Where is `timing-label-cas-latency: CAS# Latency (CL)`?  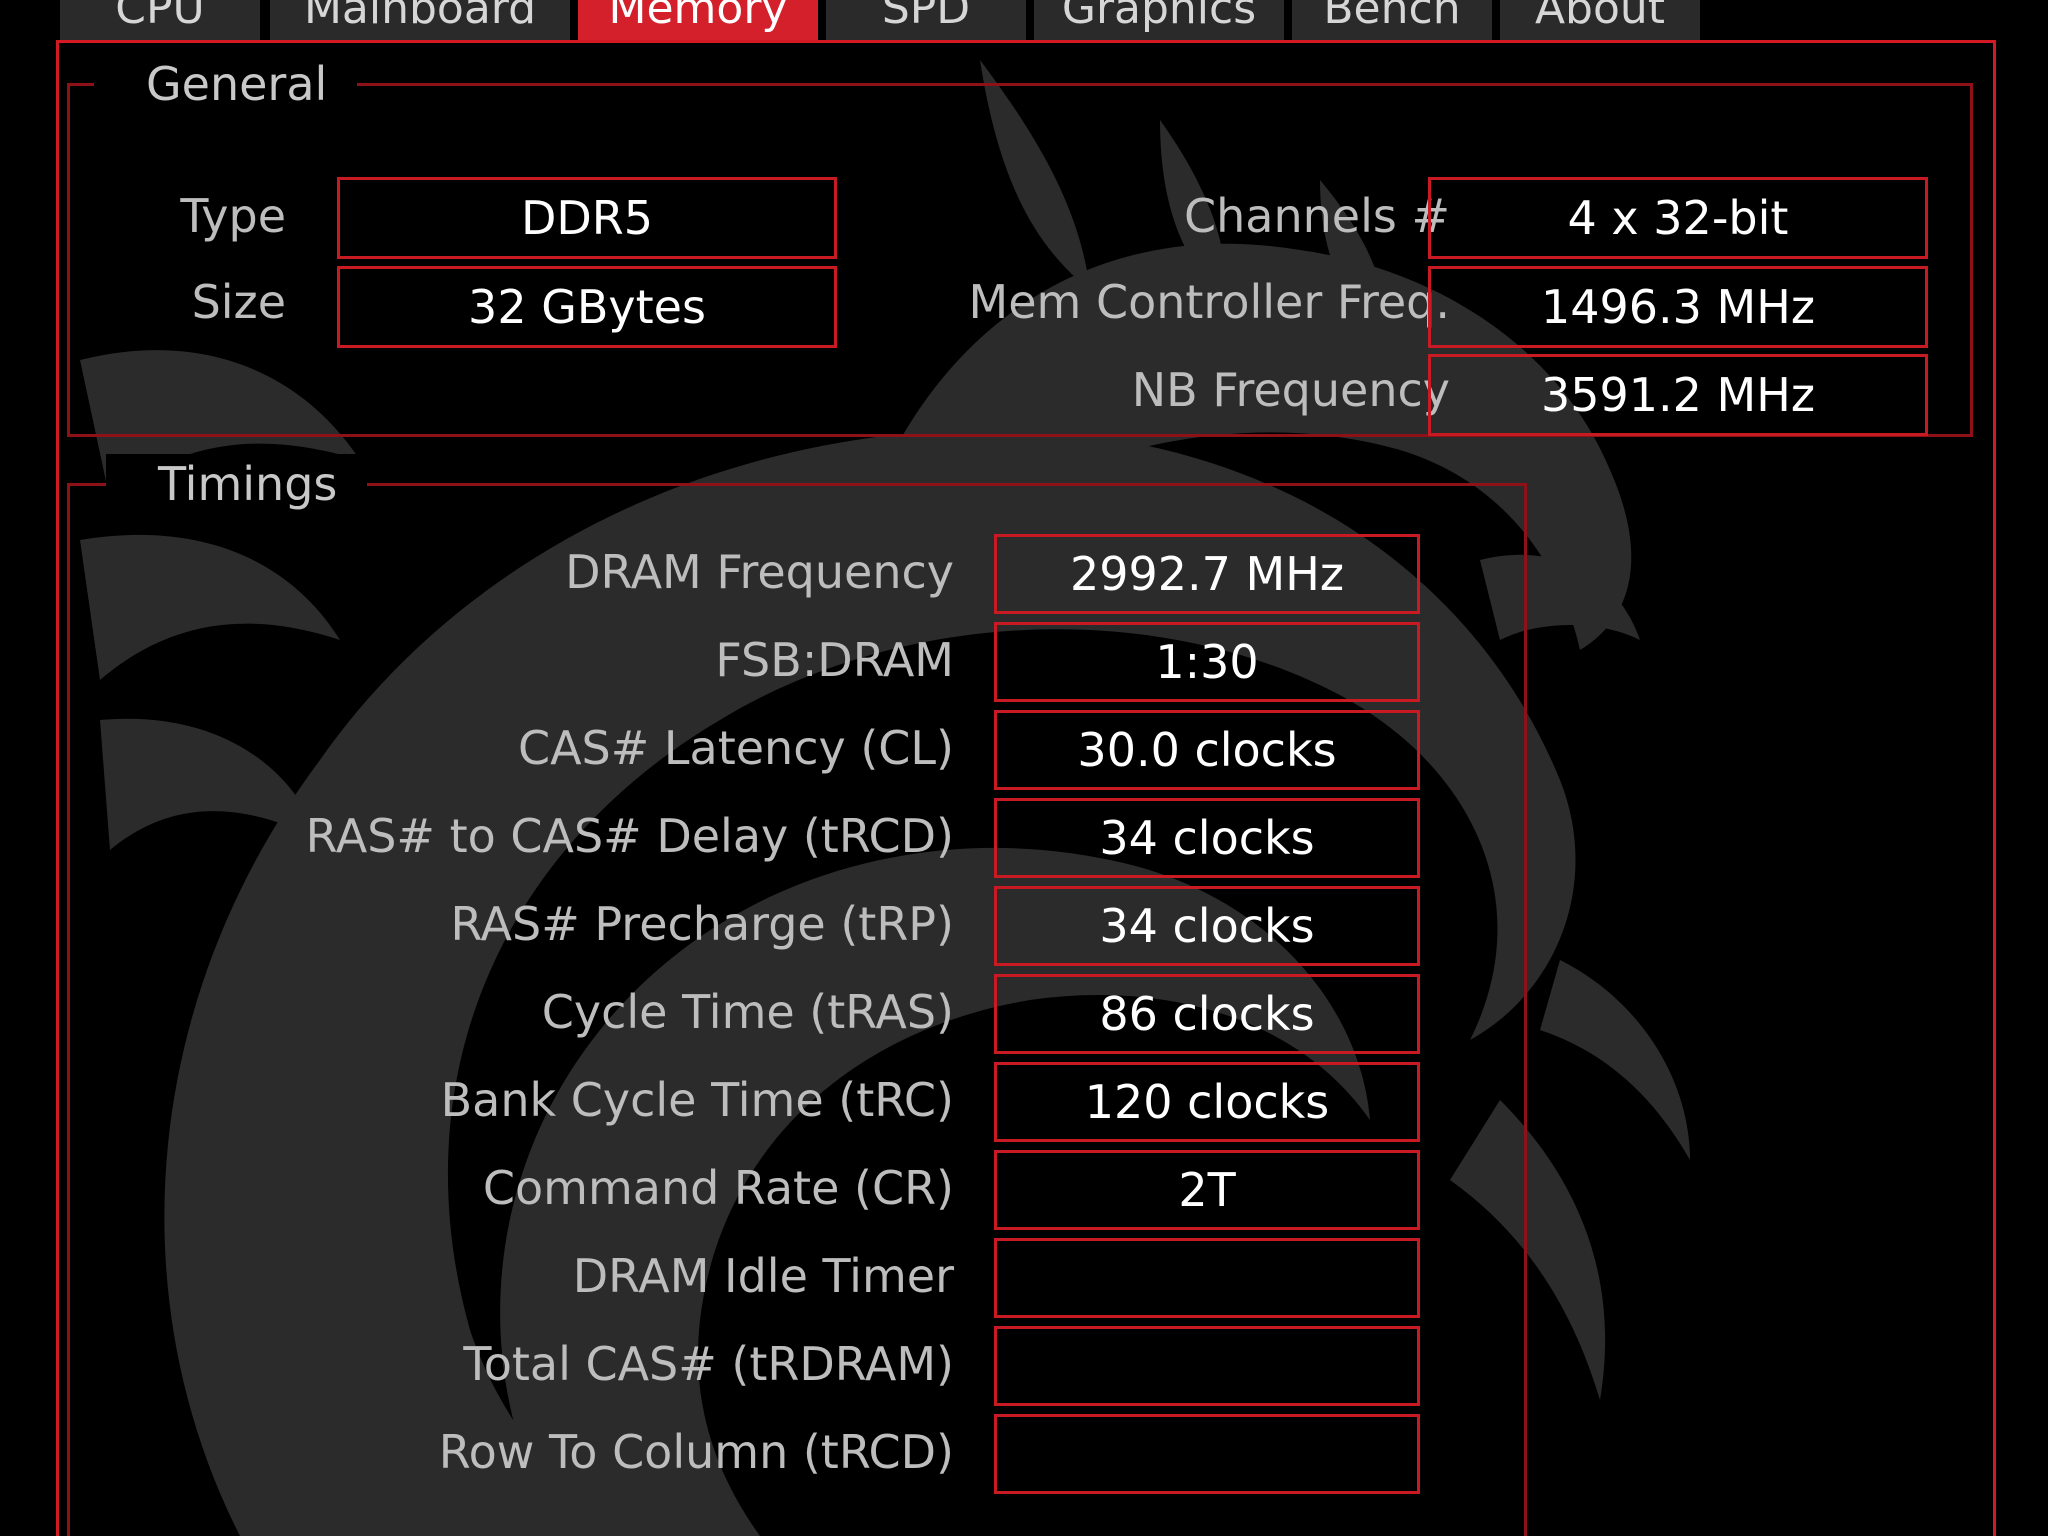
timing-label-cas-latency: CAS# Latency (CL) is located at coordinates (735, 748).